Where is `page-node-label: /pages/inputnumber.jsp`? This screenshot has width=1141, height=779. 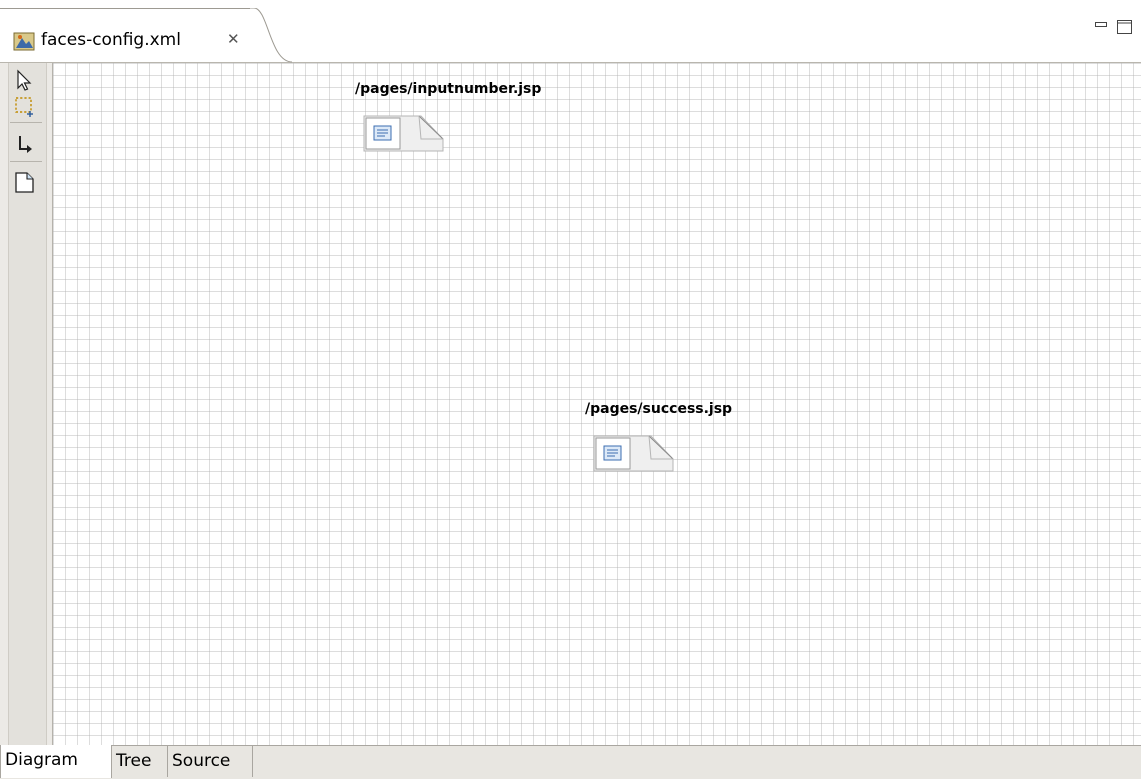
page-node-label: /pages/inputnumber.jsp is located at coordinates (448, 89).